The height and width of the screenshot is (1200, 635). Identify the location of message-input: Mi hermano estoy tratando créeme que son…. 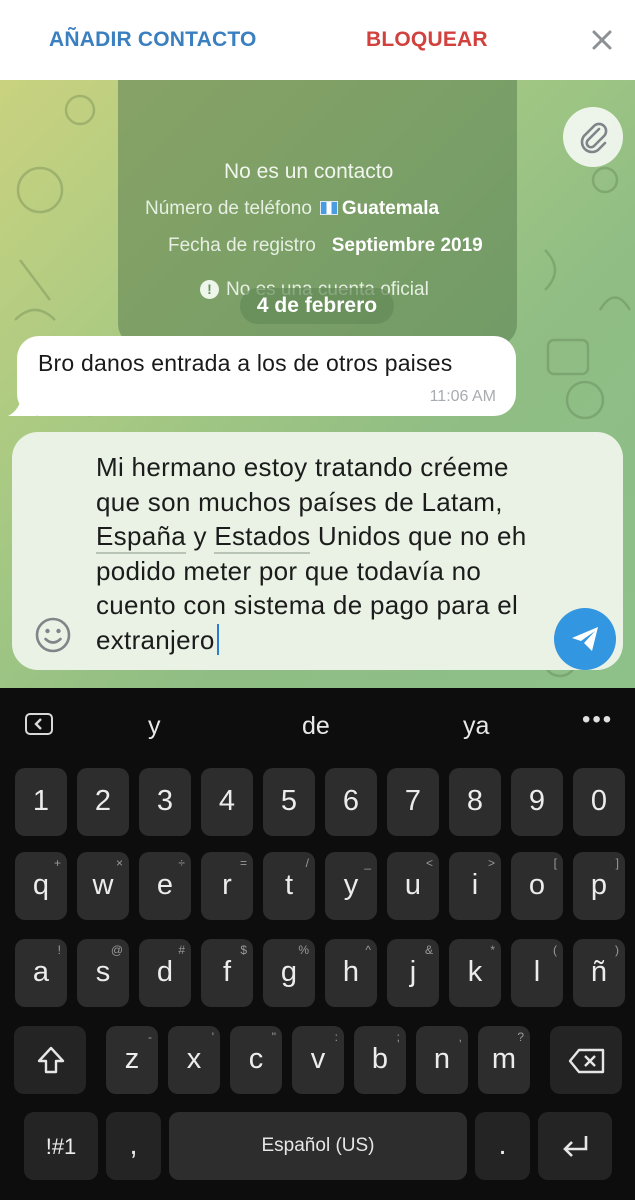
(331, 553).